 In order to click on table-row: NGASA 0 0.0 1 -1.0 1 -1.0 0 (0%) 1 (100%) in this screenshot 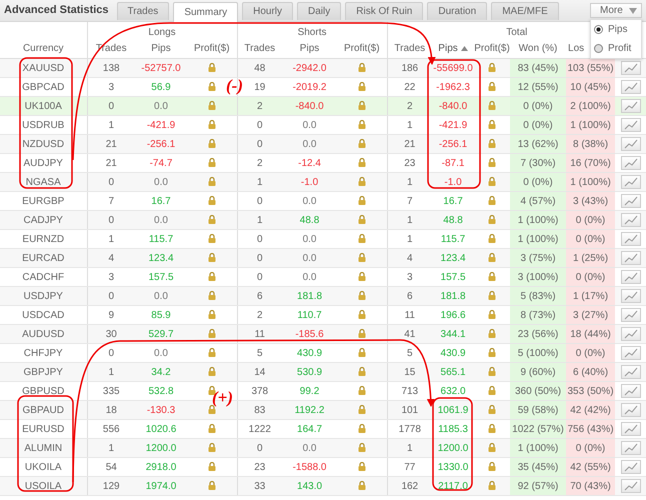, I will do `click(323, 182)`.